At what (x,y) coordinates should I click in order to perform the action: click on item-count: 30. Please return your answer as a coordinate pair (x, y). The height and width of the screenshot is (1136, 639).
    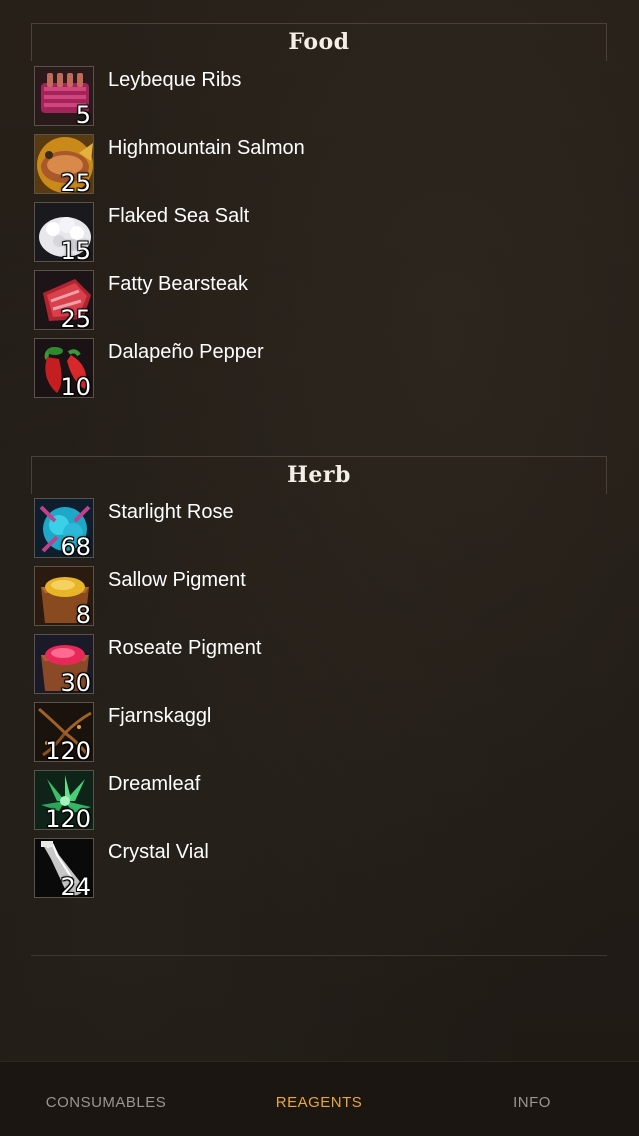
    Looking at the image, I should click on (75, 681).